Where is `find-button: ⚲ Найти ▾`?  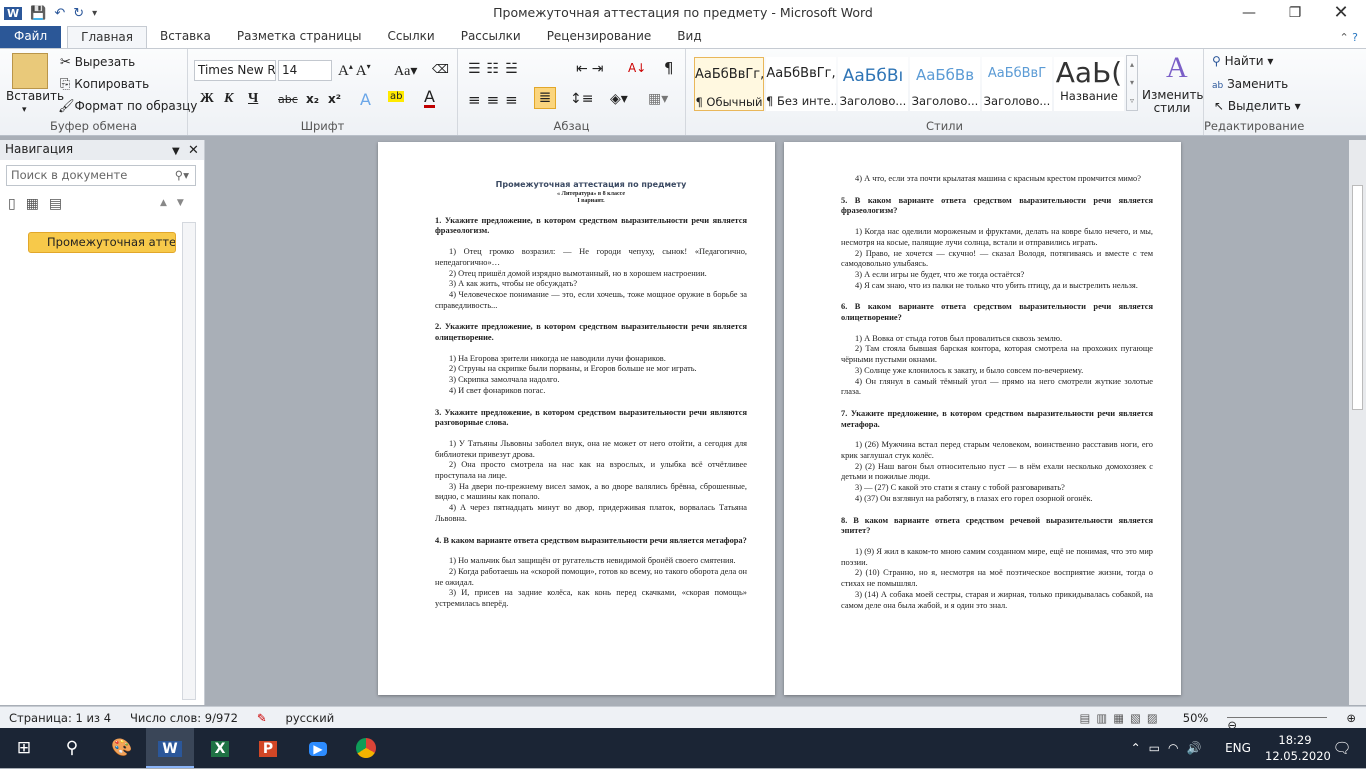
find-button: ⚲ Найти ▾ is located at coordinates (1242, 61).